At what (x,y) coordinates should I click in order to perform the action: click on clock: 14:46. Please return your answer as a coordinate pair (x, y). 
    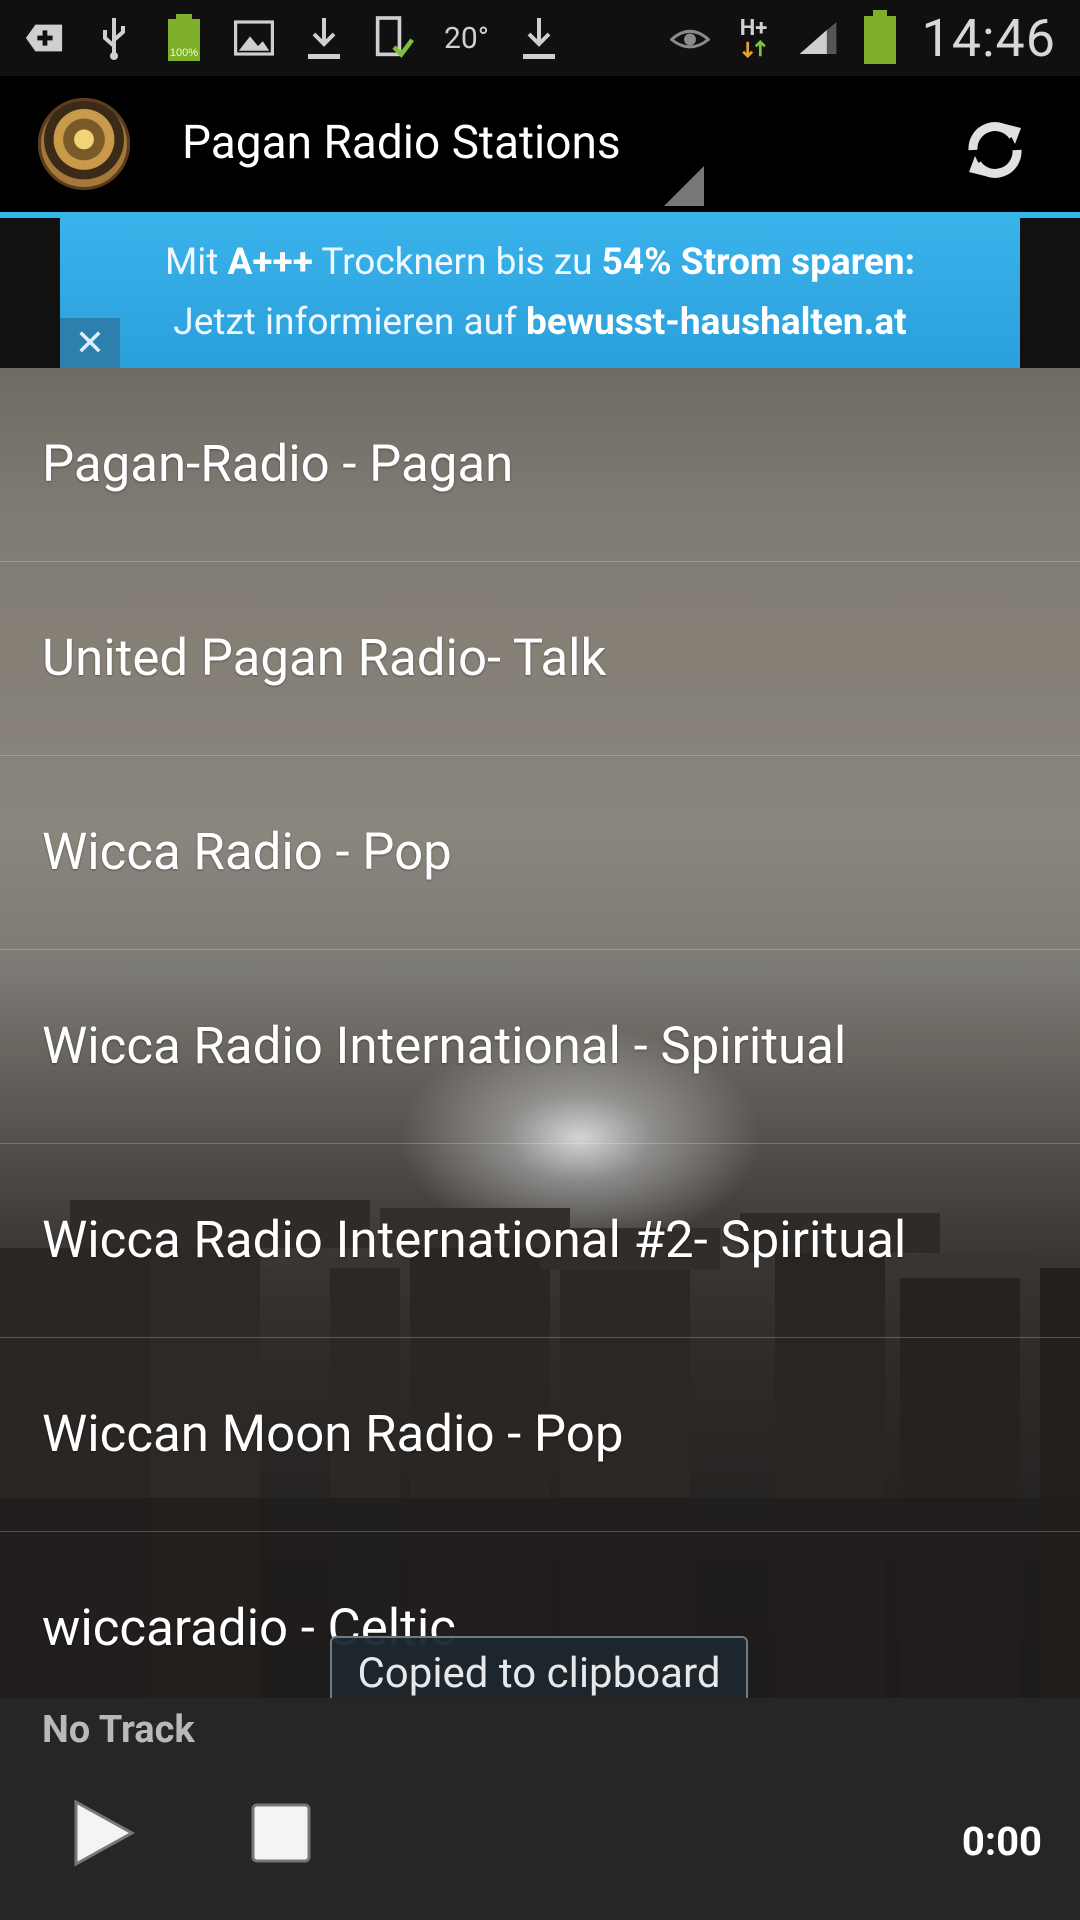
    Looking at the image, I should click on (988, 38).